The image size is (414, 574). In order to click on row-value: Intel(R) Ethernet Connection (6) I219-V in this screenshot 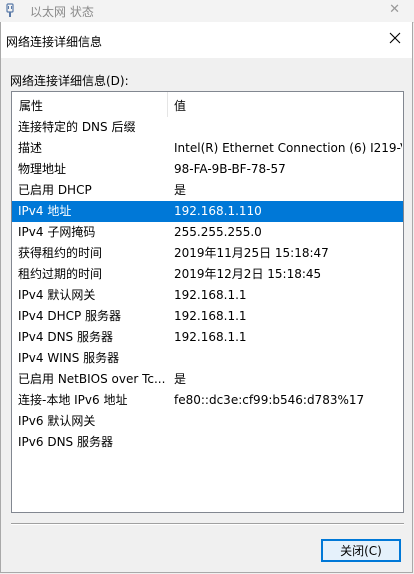, I will do `click(288, 148)`.